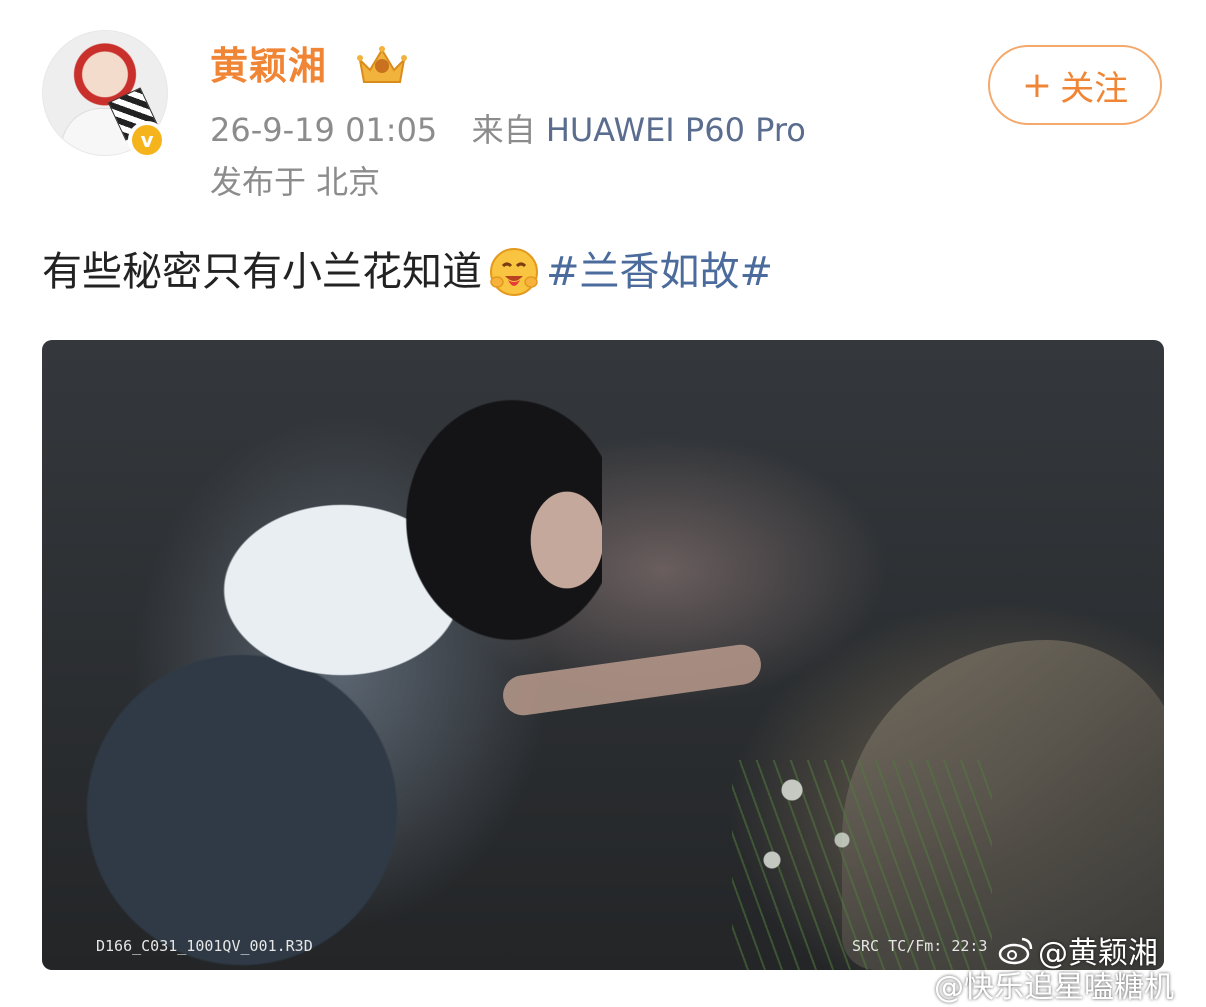  What do you see at coordinates (1054, 987) in the screenshot?
I see `watermark-repost-text: @快乐追星嗑糖机` at bounding box center [1054, 987].